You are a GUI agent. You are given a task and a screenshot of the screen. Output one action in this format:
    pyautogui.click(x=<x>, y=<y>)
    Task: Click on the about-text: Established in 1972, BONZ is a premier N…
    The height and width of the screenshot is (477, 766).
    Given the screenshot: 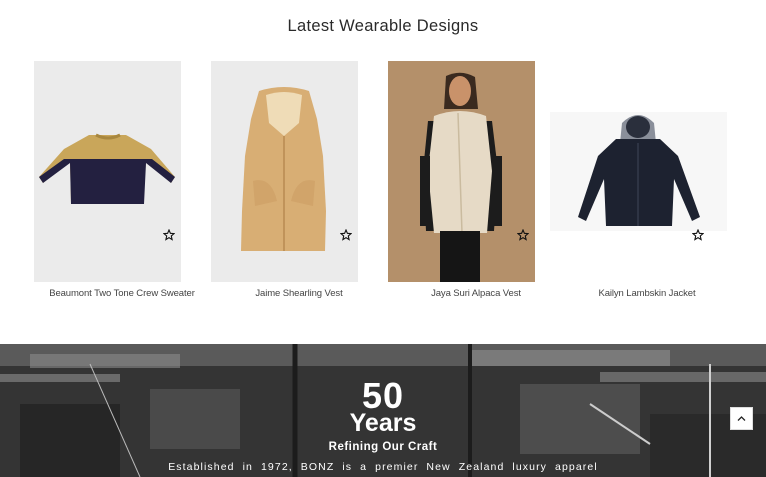 What is the action you would take?
    pyautogui.click(x=383, y=467)
    